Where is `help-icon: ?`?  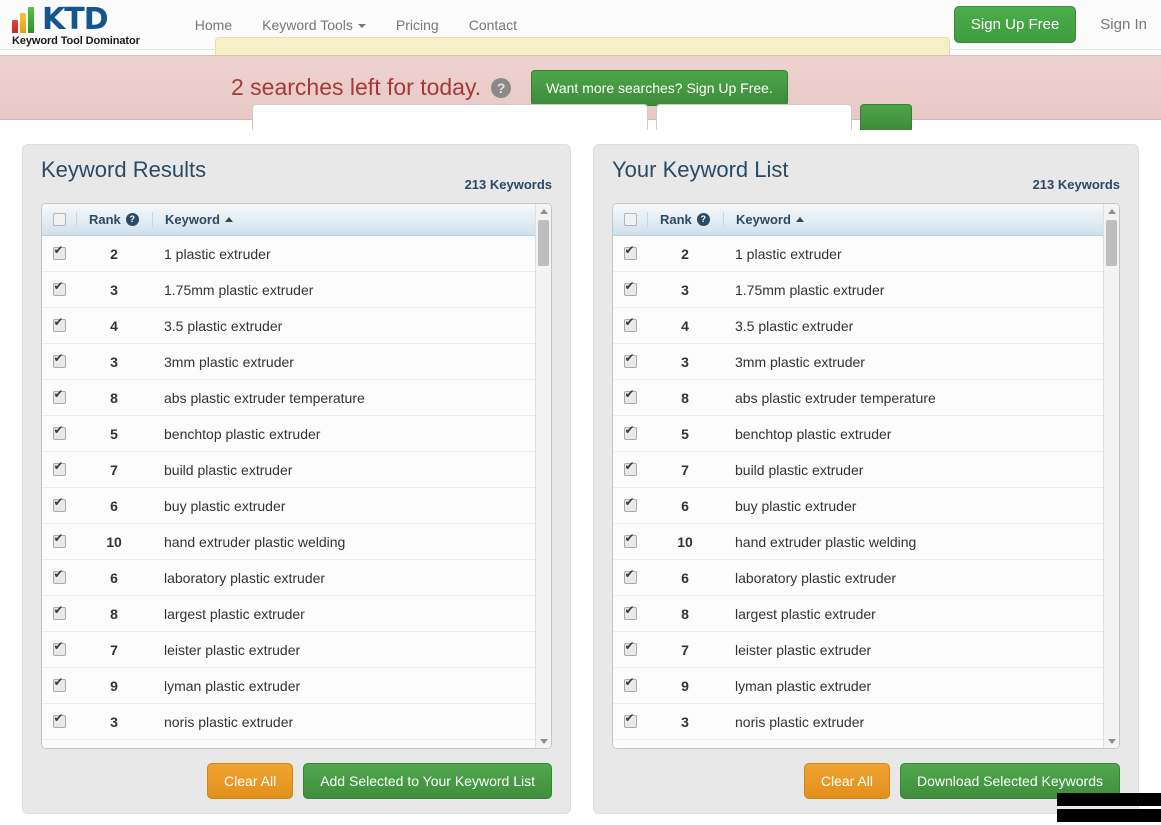
help-icon: ? is located at coordinates (501, 87).